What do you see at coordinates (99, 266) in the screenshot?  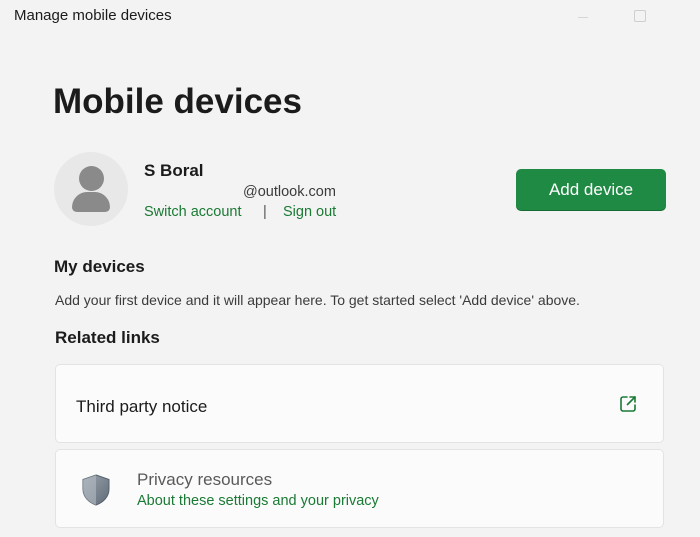 I see `my-devices-heading: My devices` at bounding box center [99, 266].